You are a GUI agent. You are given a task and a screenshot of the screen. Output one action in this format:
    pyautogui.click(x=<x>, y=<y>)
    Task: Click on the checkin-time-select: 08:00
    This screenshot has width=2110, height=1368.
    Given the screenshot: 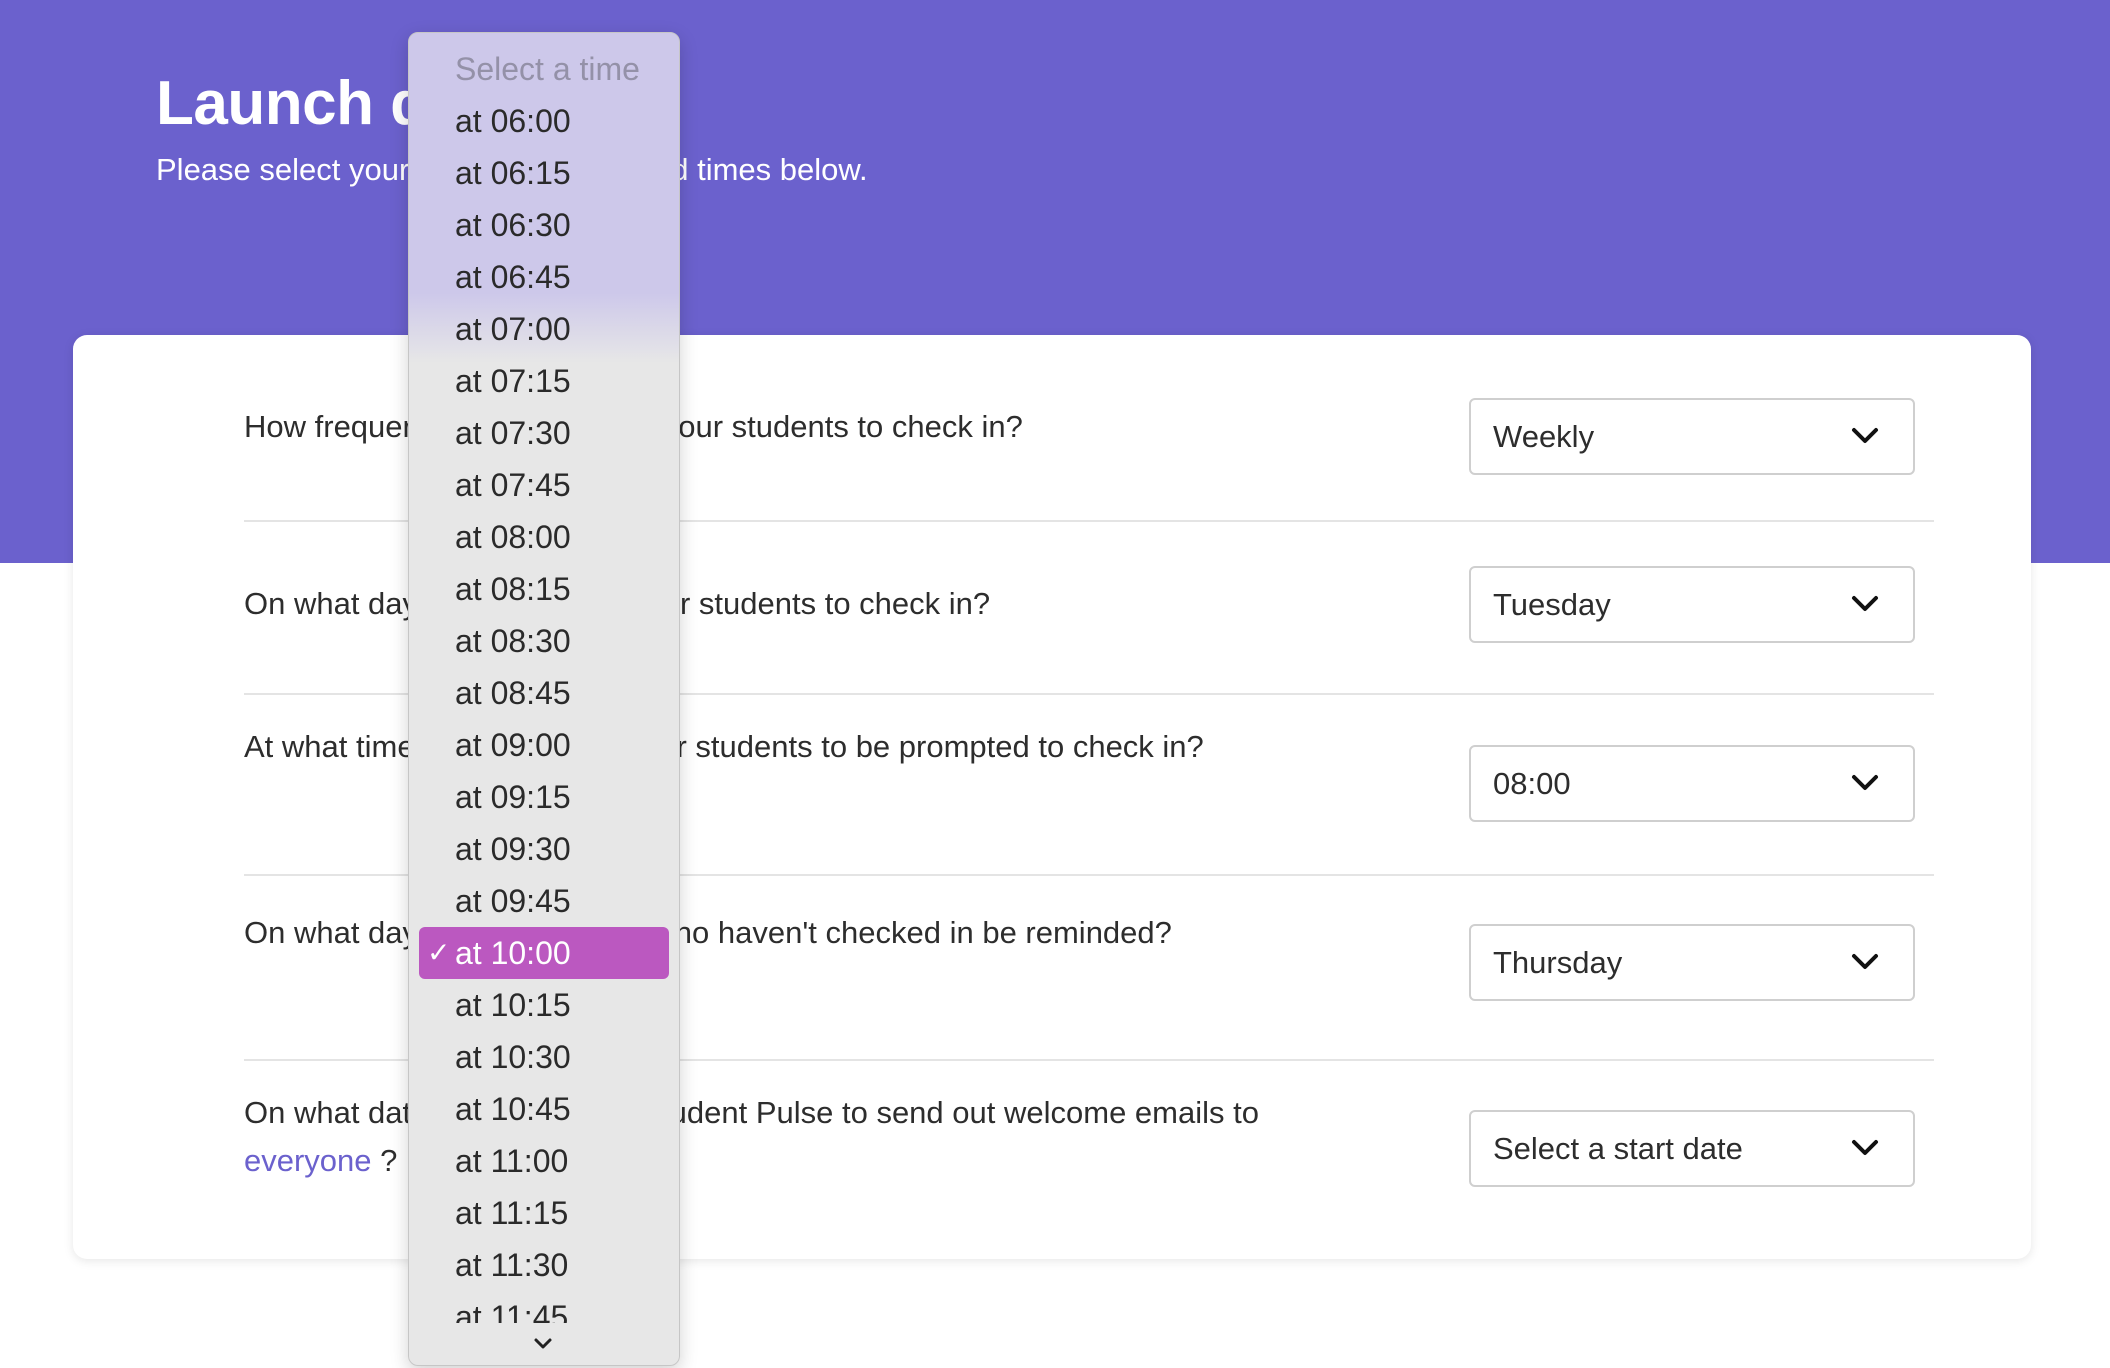 What is the action you would take?
    pyautogui.click(x=1692, y=783)
    